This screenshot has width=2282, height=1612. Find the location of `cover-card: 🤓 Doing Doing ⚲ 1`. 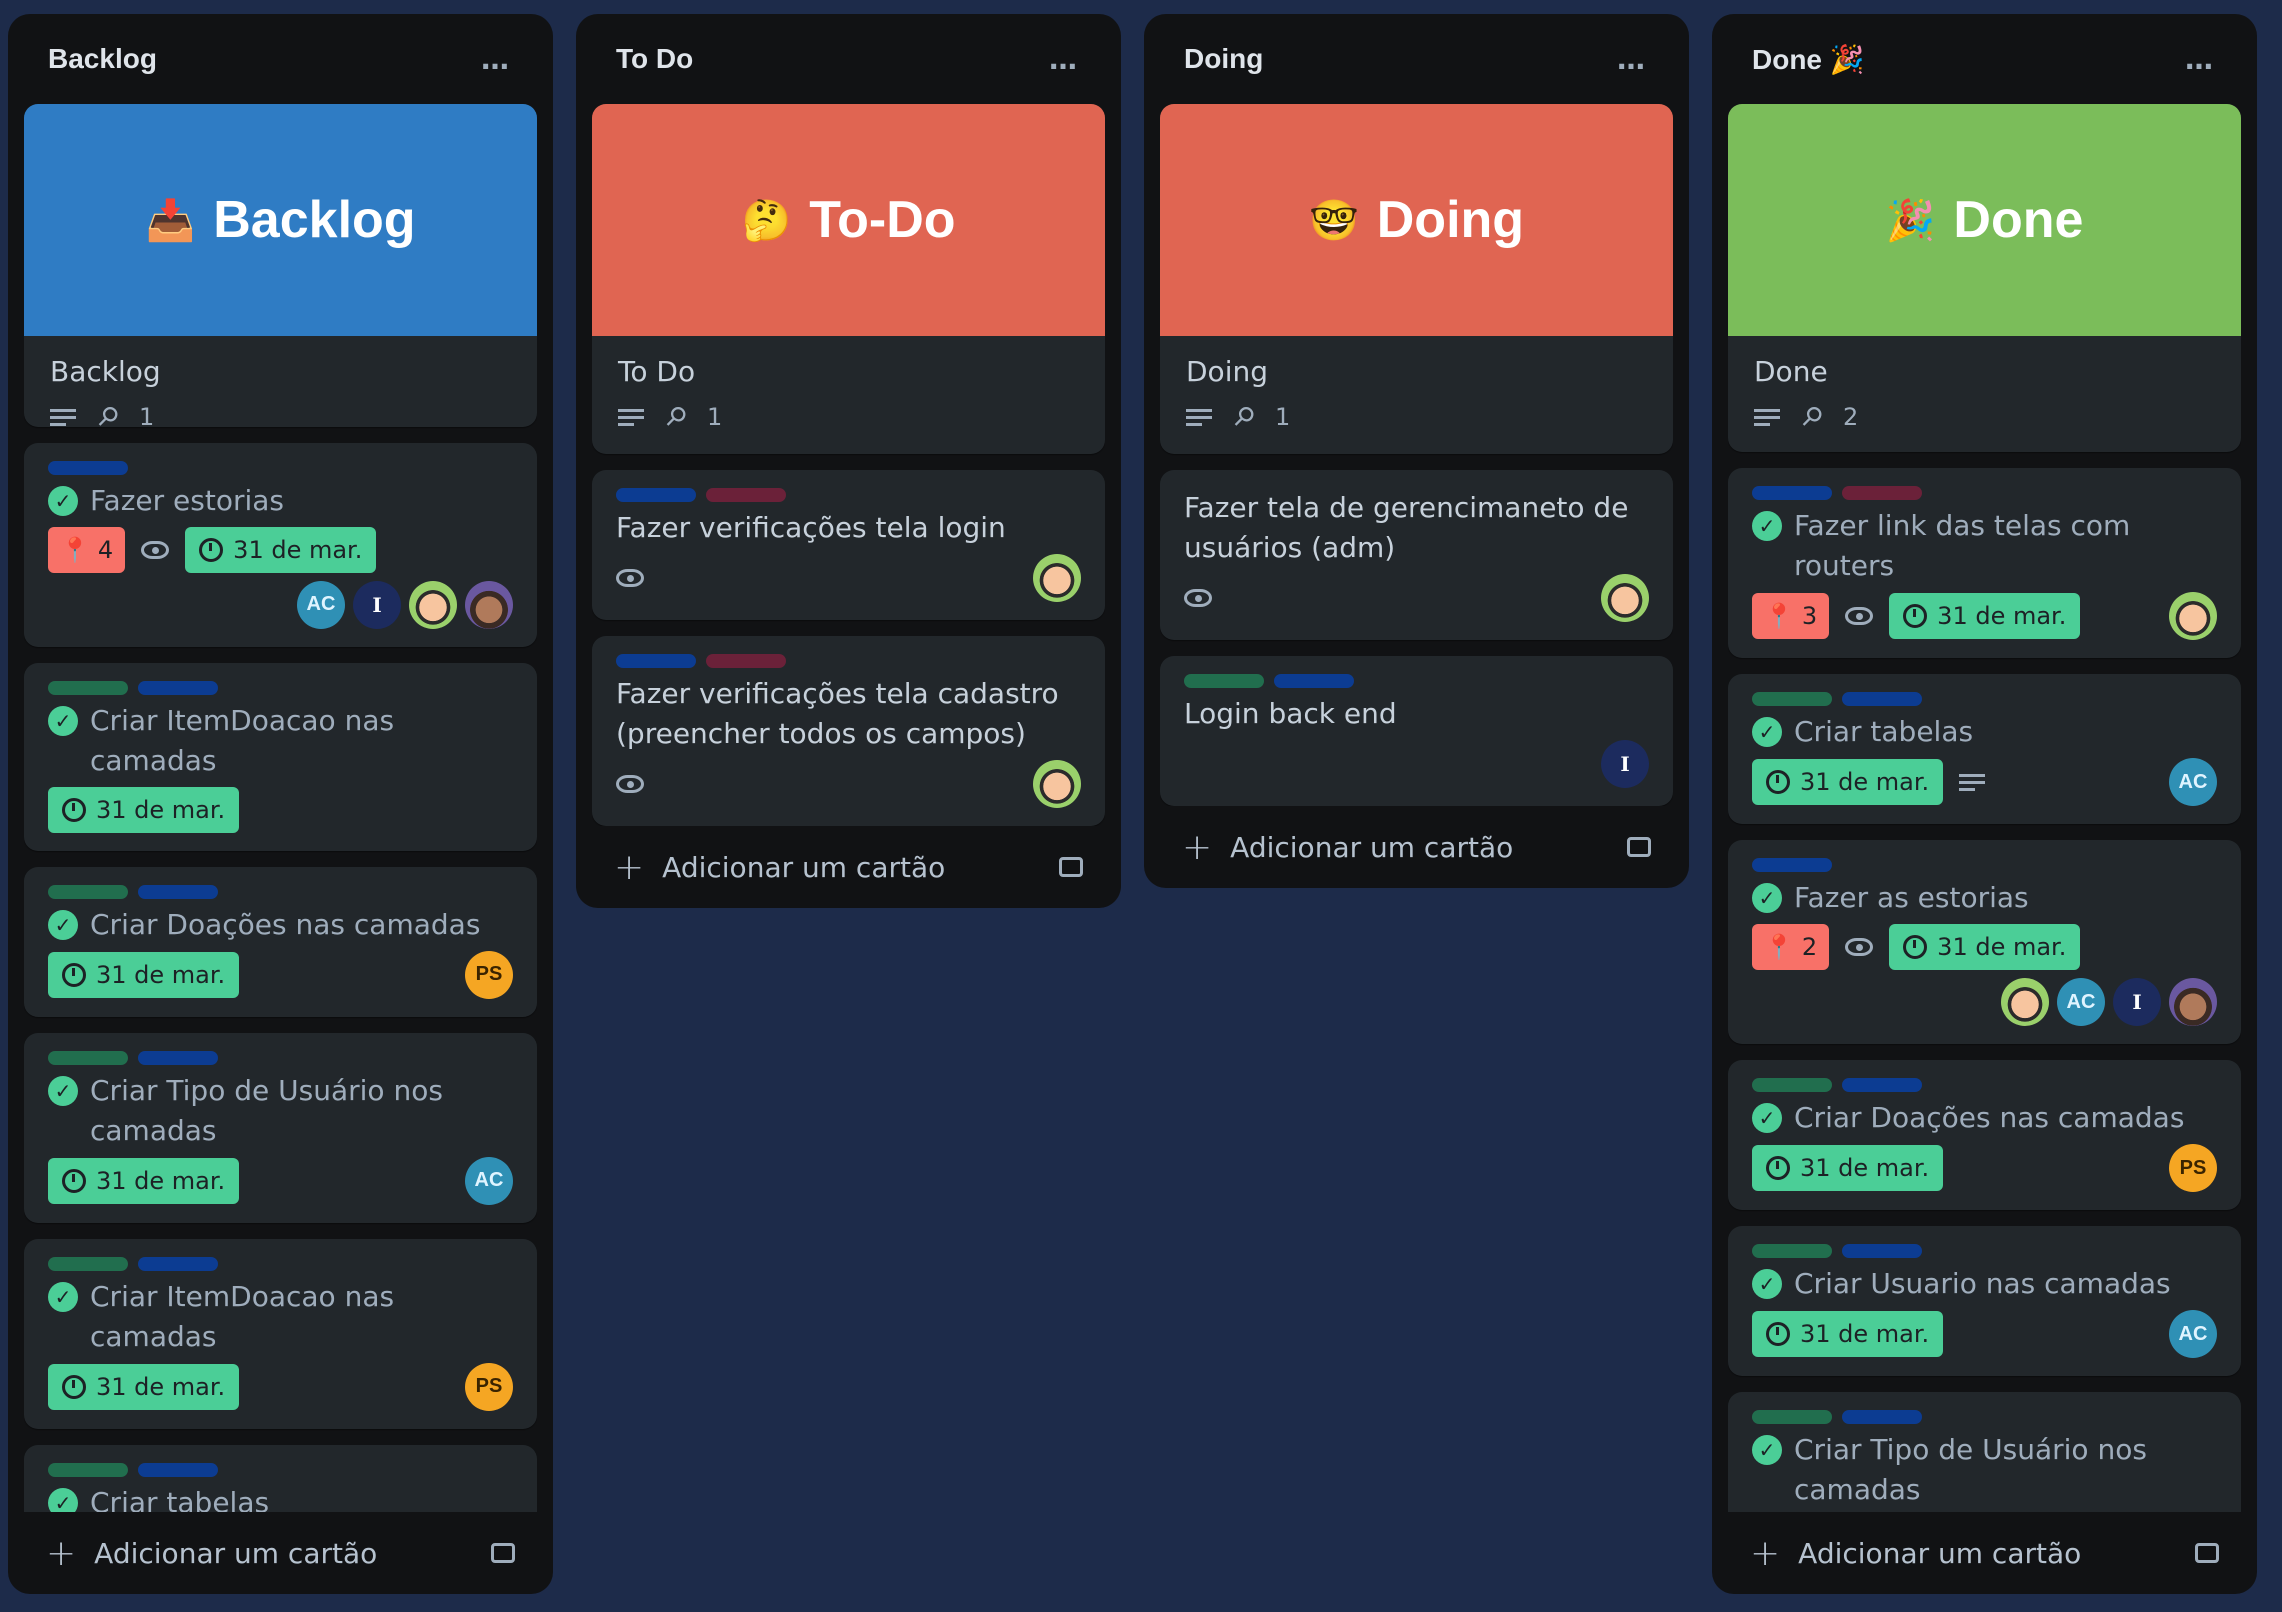

cover-card: 🤓 Doing Doing ⚲ 1 is located at coordinates (1416, 279).